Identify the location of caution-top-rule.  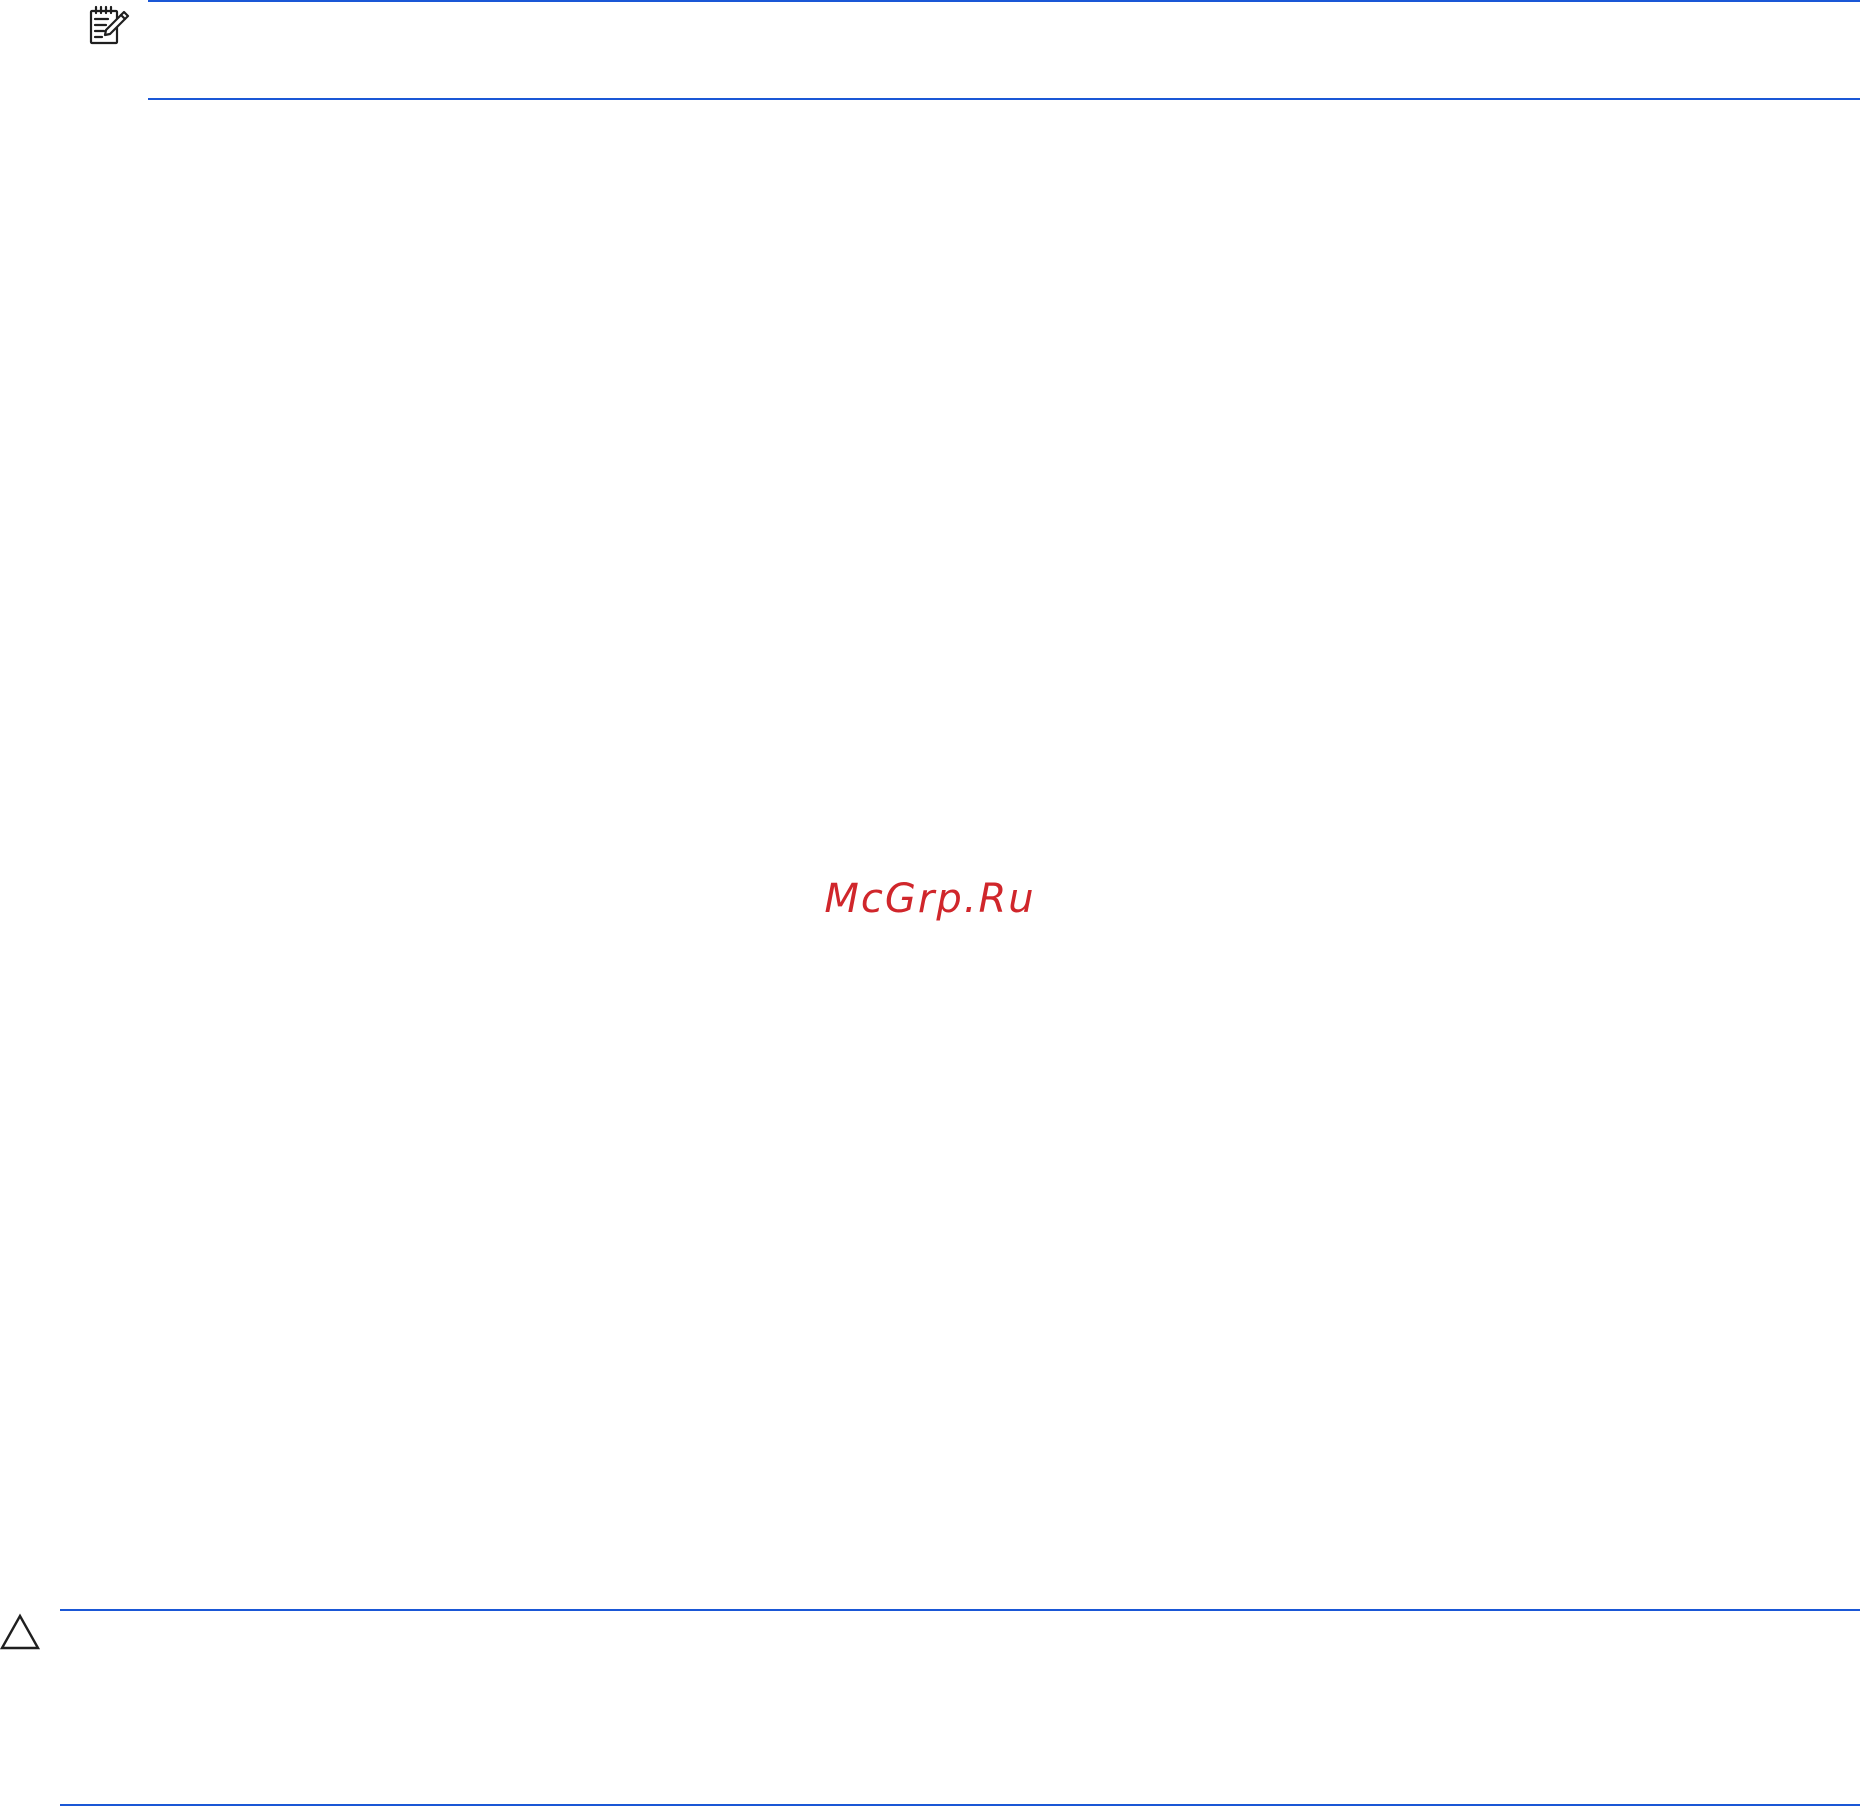
(960, 1610).